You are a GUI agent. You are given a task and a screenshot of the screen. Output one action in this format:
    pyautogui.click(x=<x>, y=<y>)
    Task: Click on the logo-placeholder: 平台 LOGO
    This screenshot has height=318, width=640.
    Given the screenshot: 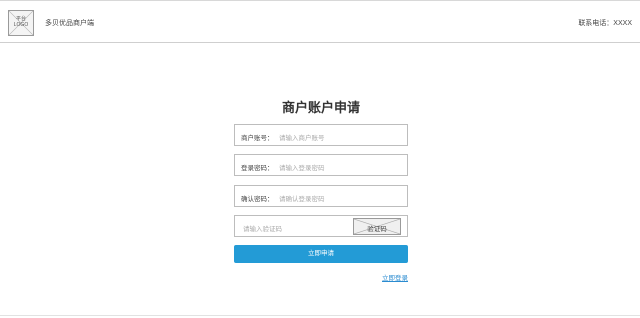 What is the action you would take?
    pyautogui.click(x=21, y=23)
    